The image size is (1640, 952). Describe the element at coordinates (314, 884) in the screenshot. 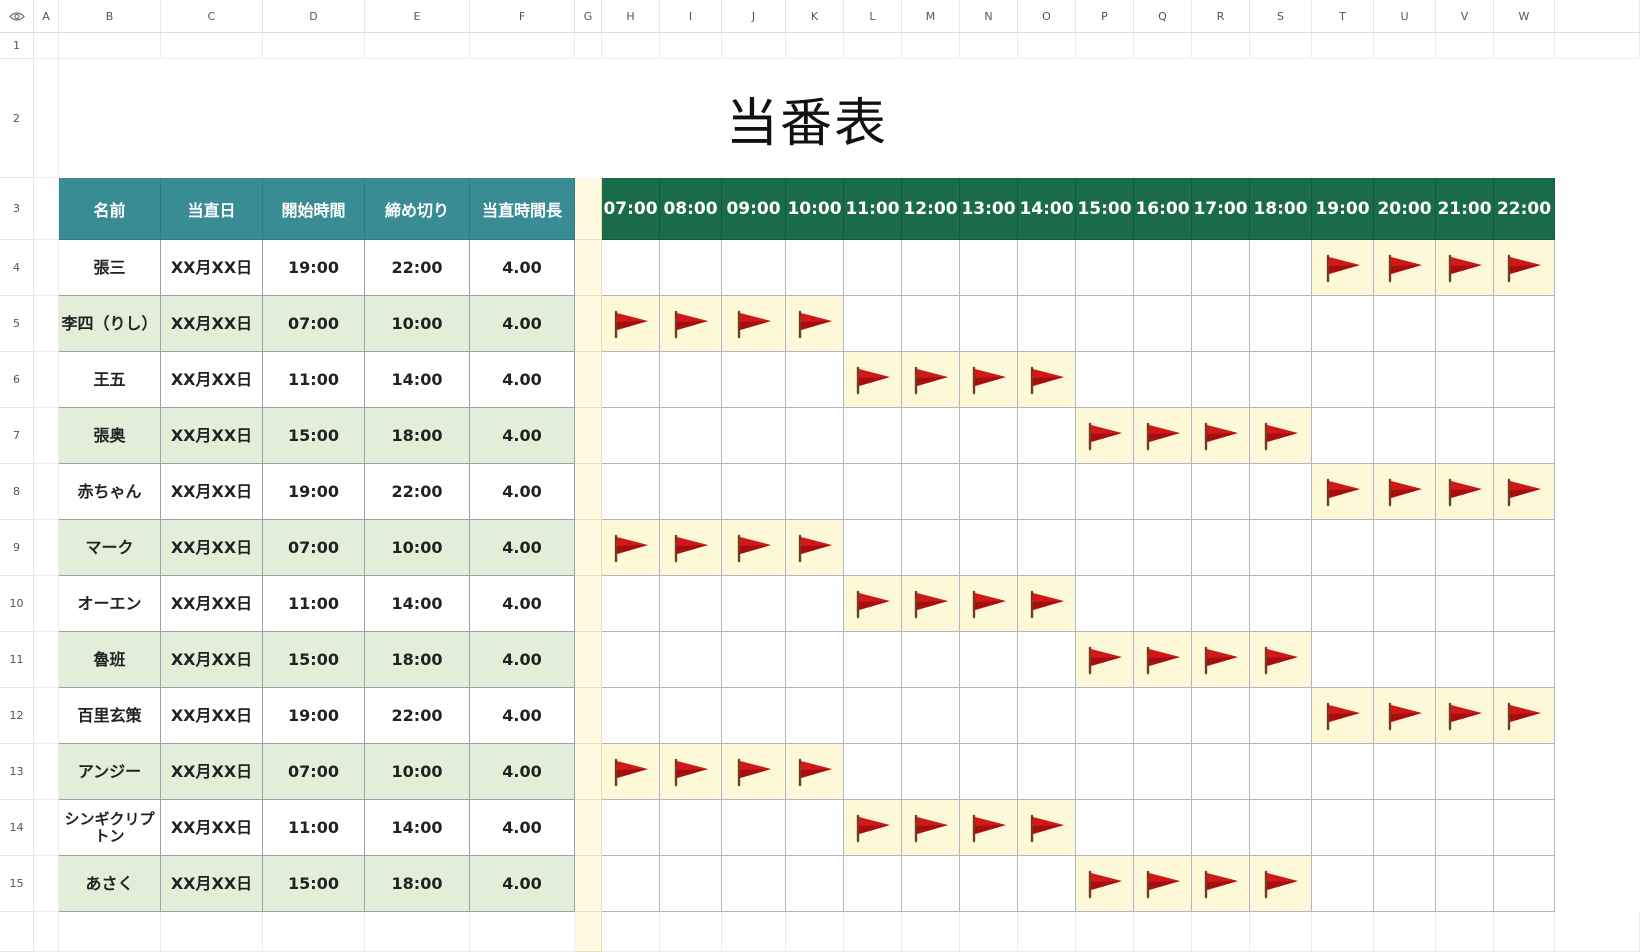

I see `table-cell-start: 15:00` at that location.